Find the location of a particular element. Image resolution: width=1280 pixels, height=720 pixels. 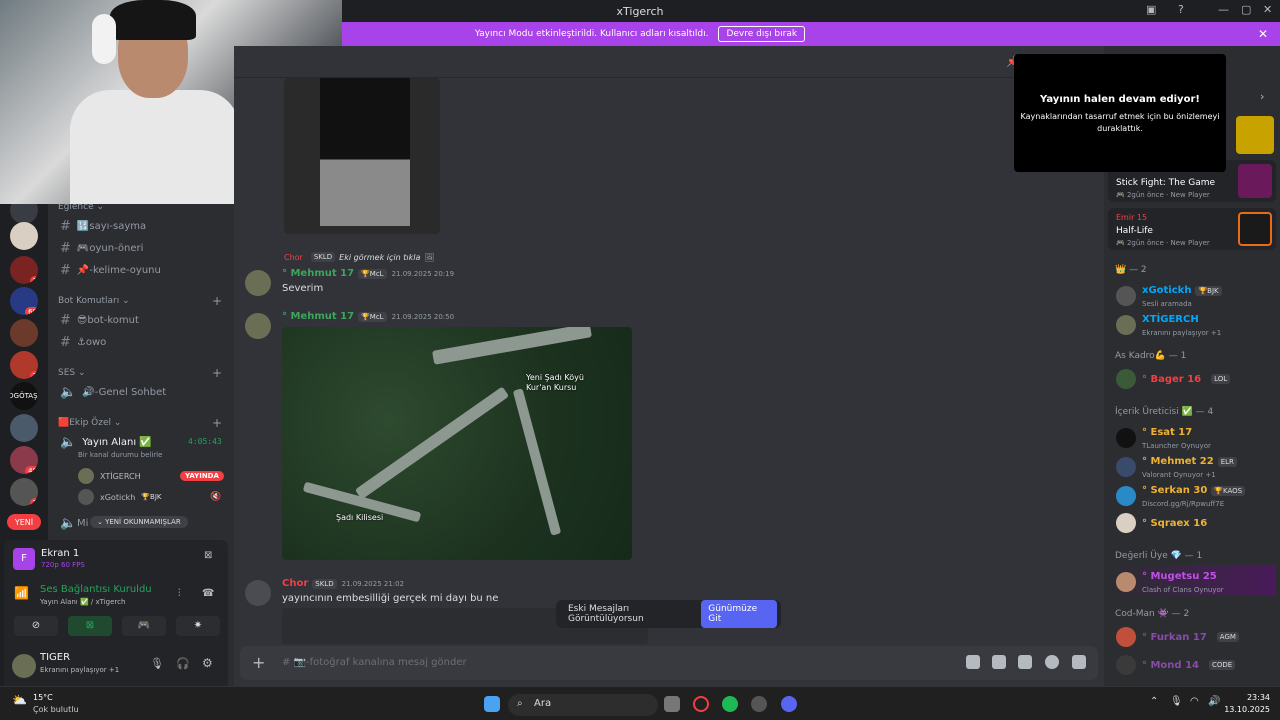

gear-icon: ⚙ is located at coordinates (207, 663).